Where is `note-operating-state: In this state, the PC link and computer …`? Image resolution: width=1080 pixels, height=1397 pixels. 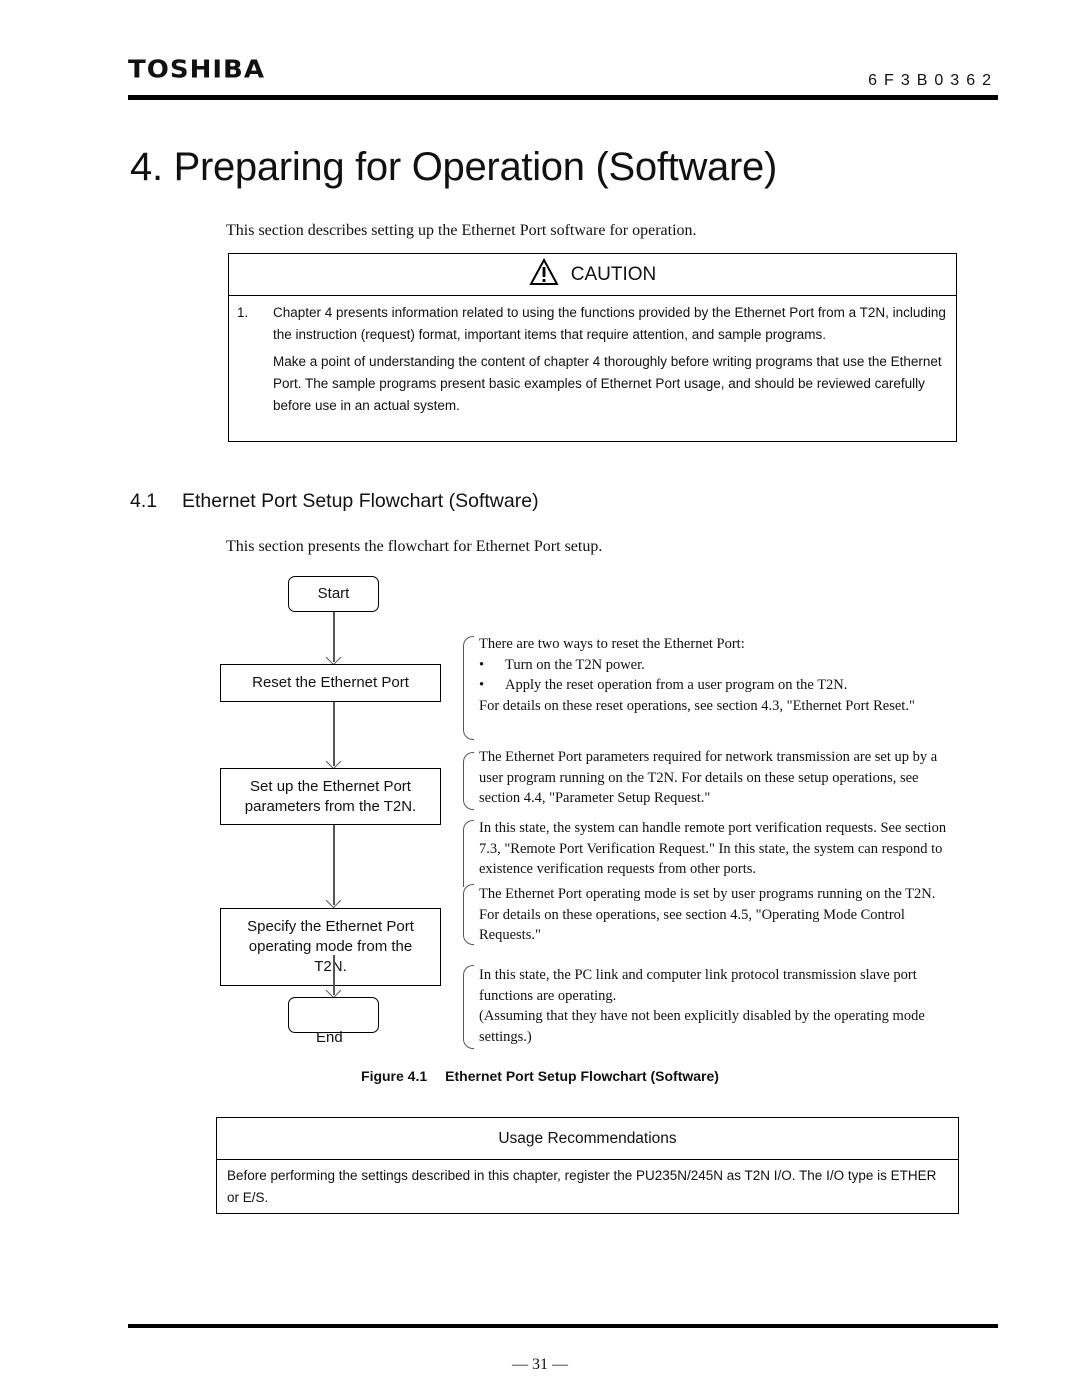 note-operating-state: In this state, the PC link and computer … is located at coordinates (719, 1006).